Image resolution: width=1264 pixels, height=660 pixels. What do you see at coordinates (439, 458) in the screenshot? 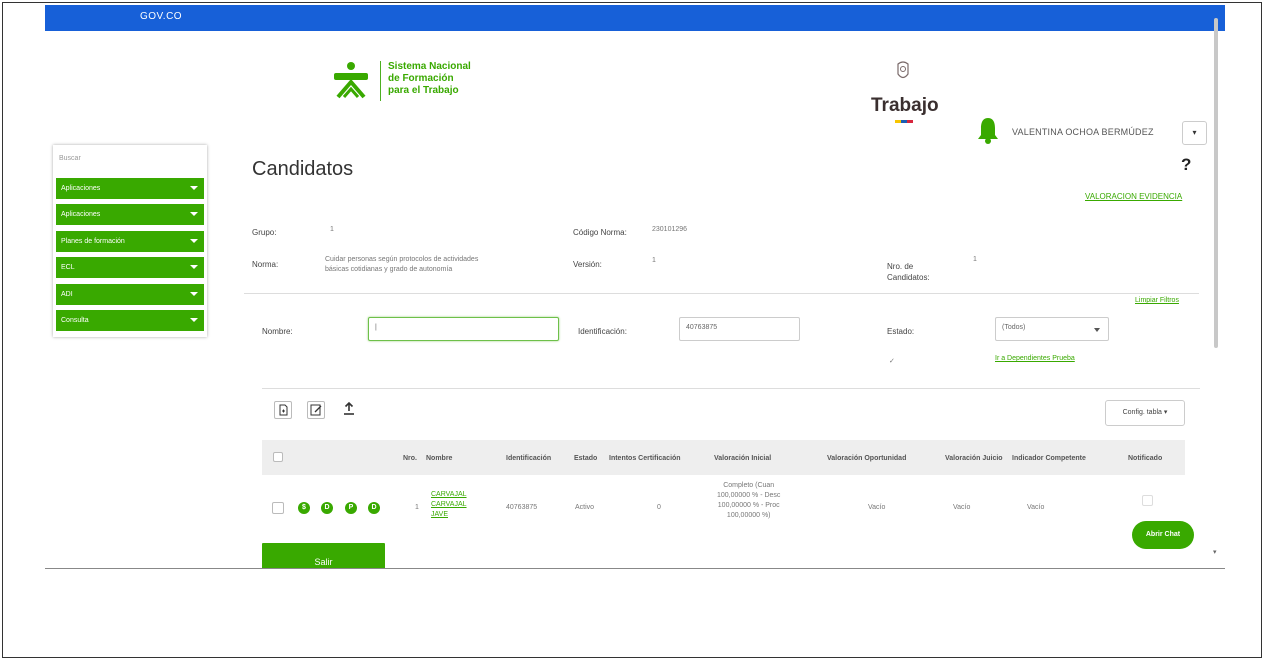
I see `th-nombre: Nombre` at bounding box center [439, 458].